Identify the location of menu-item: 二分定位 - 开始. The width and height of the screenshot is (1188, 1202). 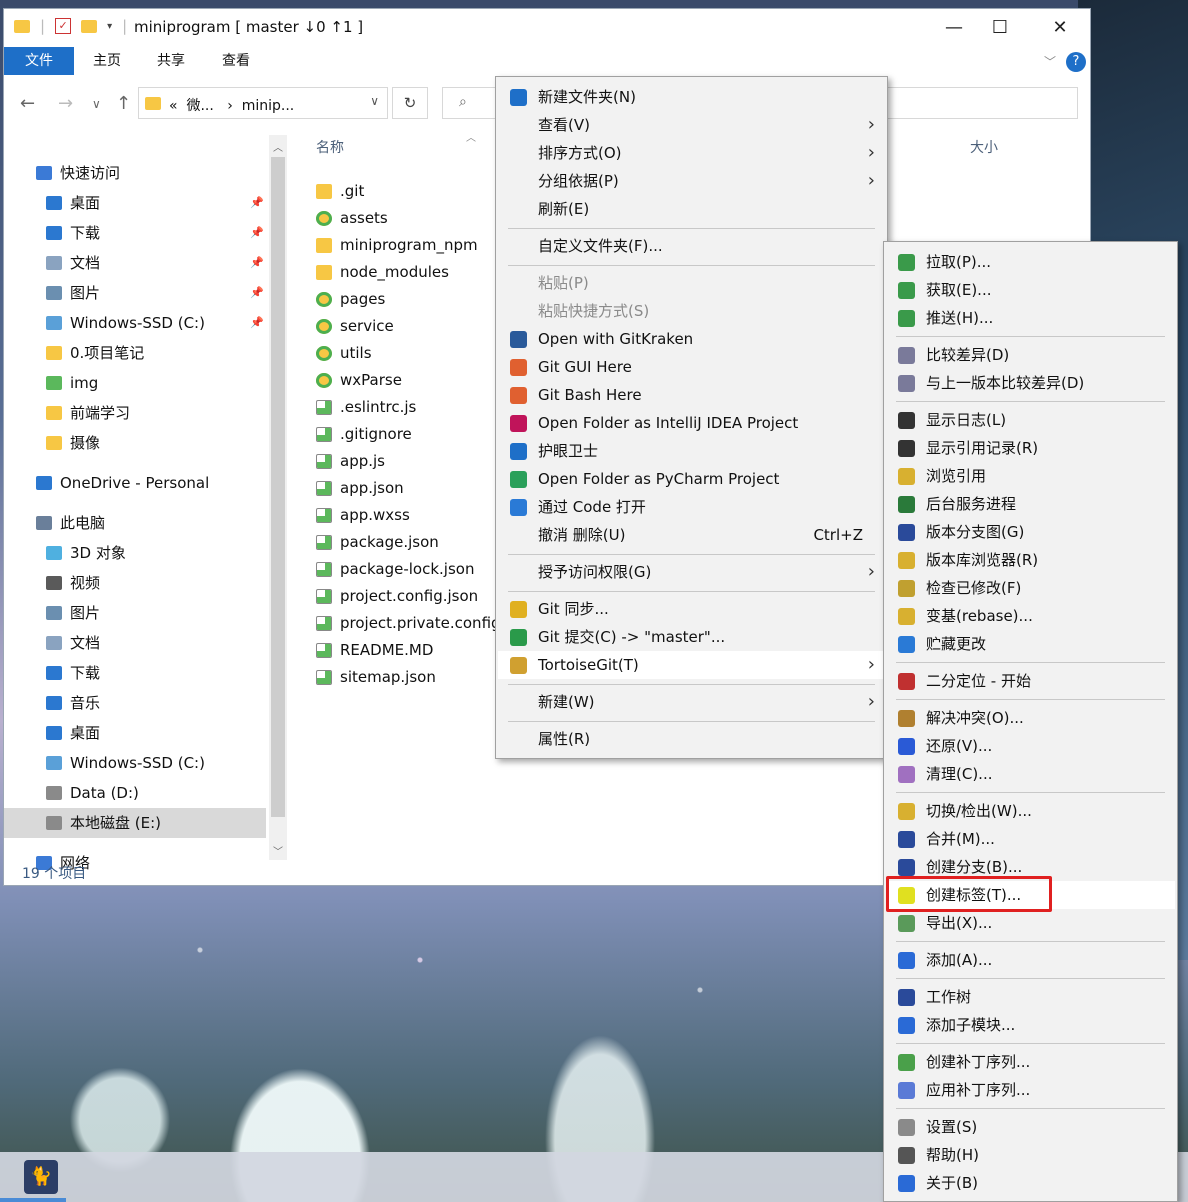
(1030, 681).